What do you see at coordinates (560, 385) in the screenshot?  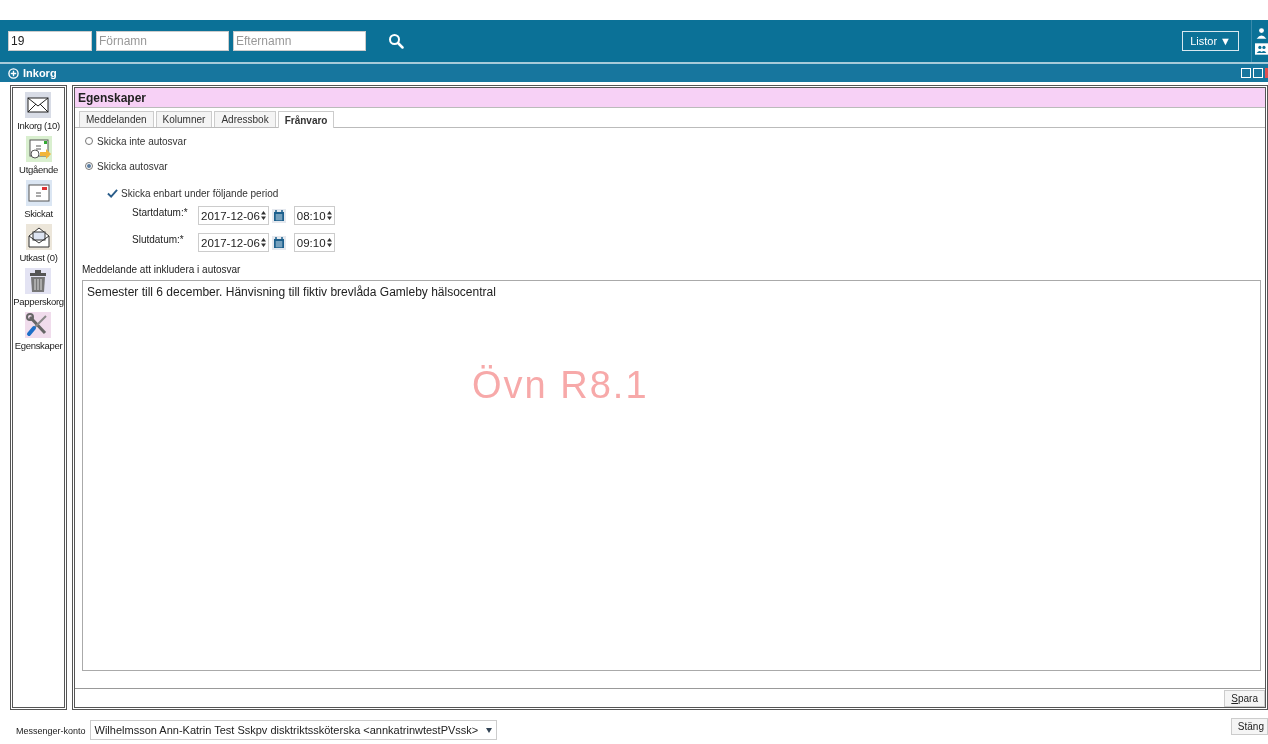 I see `watermark-text: Övn R8.1` at bounding box center [560, 385].